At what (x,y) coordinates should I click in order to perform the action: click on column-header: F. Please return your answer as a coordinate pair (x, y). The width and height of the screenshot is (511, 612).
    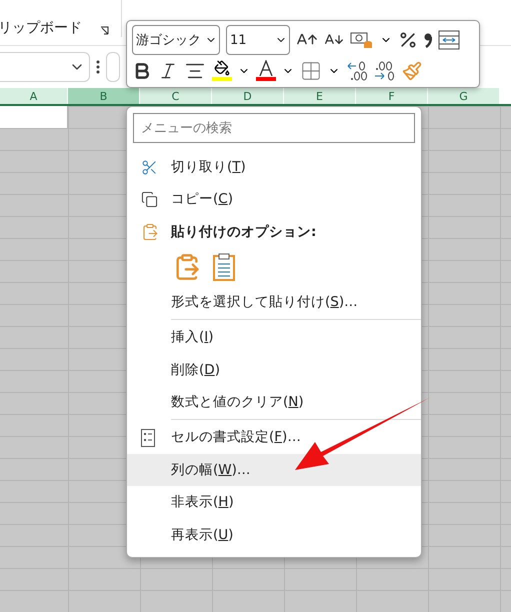
    Looking at the image, I should click on (392, 96).